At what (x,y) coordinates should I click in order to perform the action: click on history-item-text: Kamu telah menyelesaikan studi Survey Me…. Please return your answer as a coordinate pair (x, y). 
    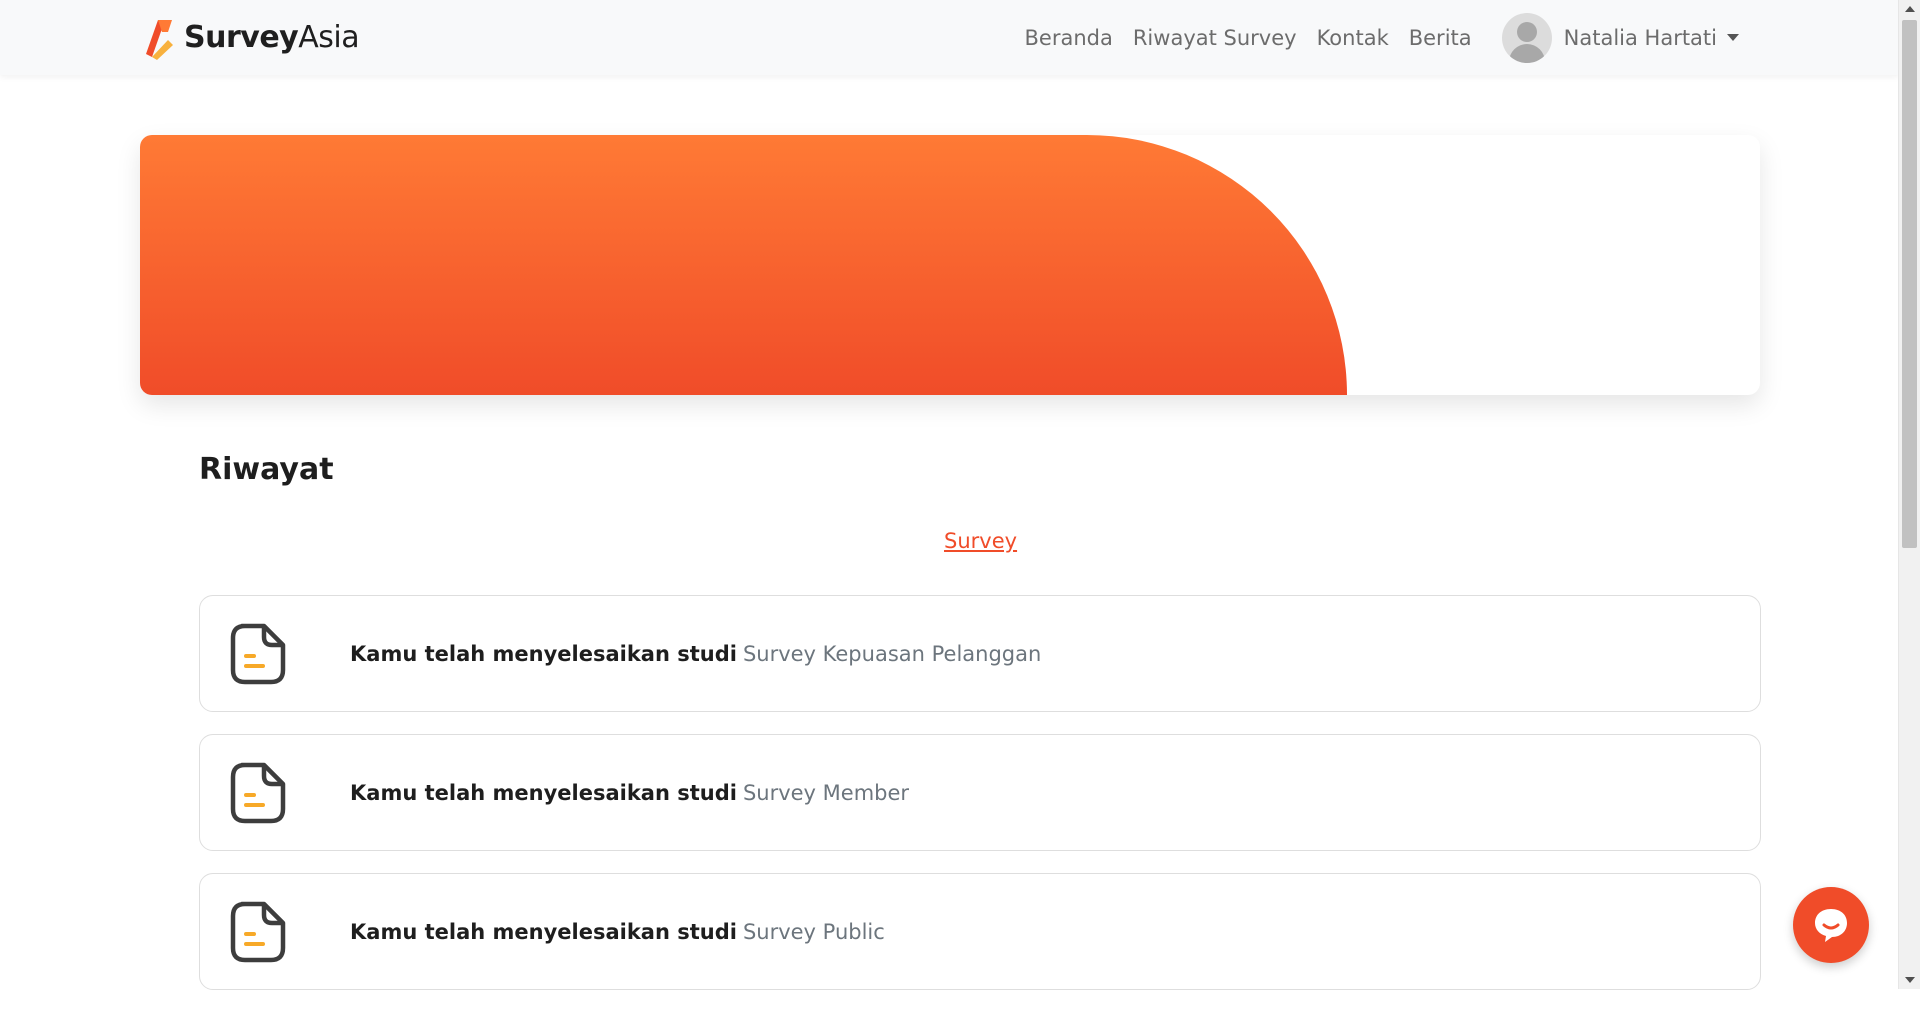
    Looking at the image, I should click on (629, 792).